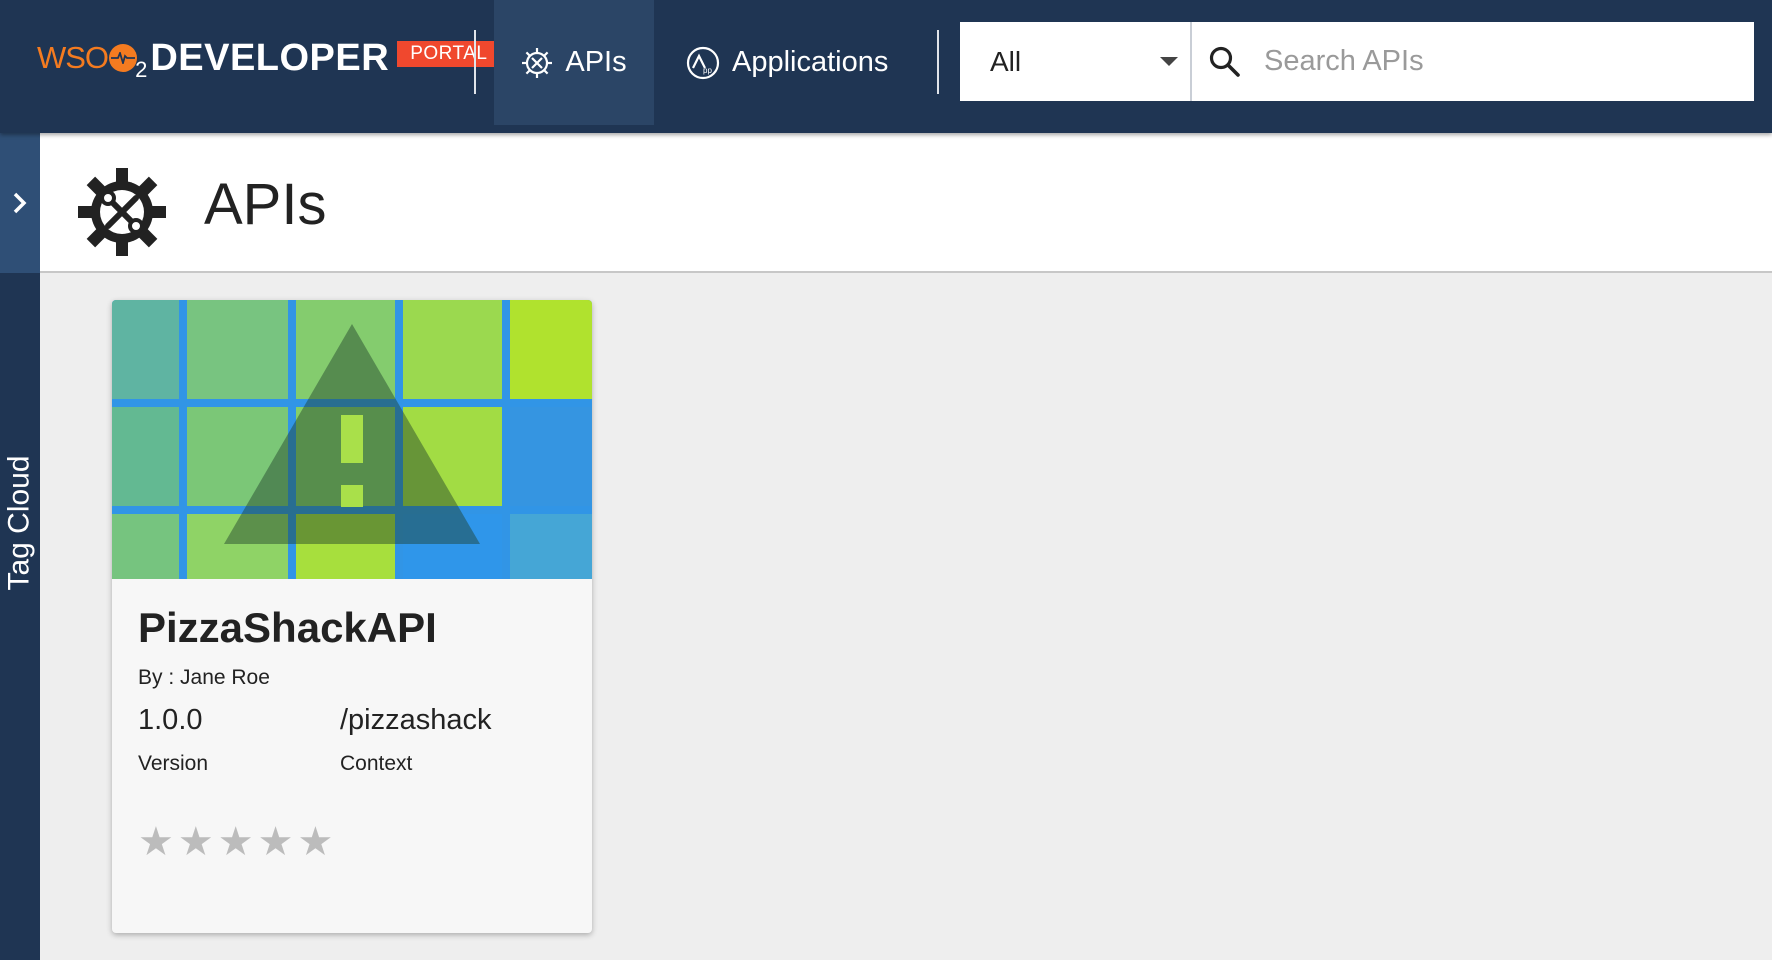 The height and width of the screenshot is (960, 1772). I want to click on page-title: APIs, so click(265, 204).